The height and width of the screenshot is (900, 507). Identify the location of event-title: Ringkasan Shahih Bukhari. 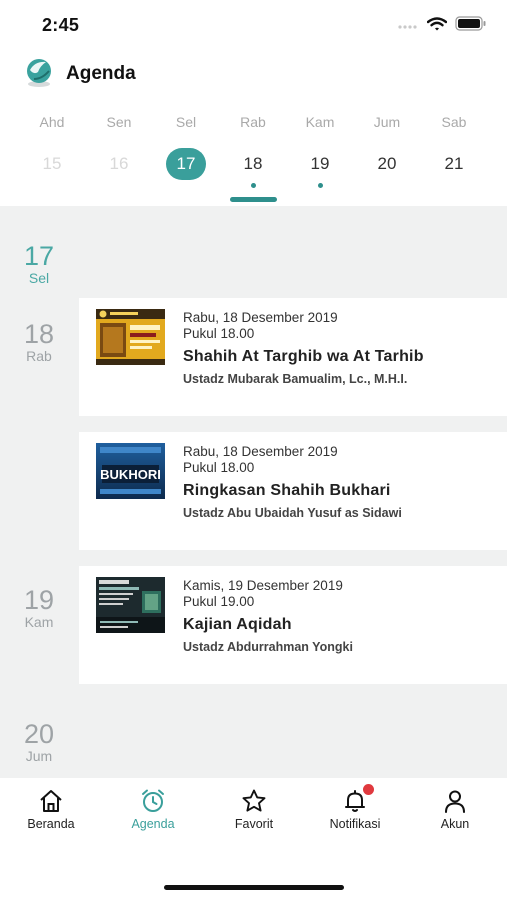
(287, 490).